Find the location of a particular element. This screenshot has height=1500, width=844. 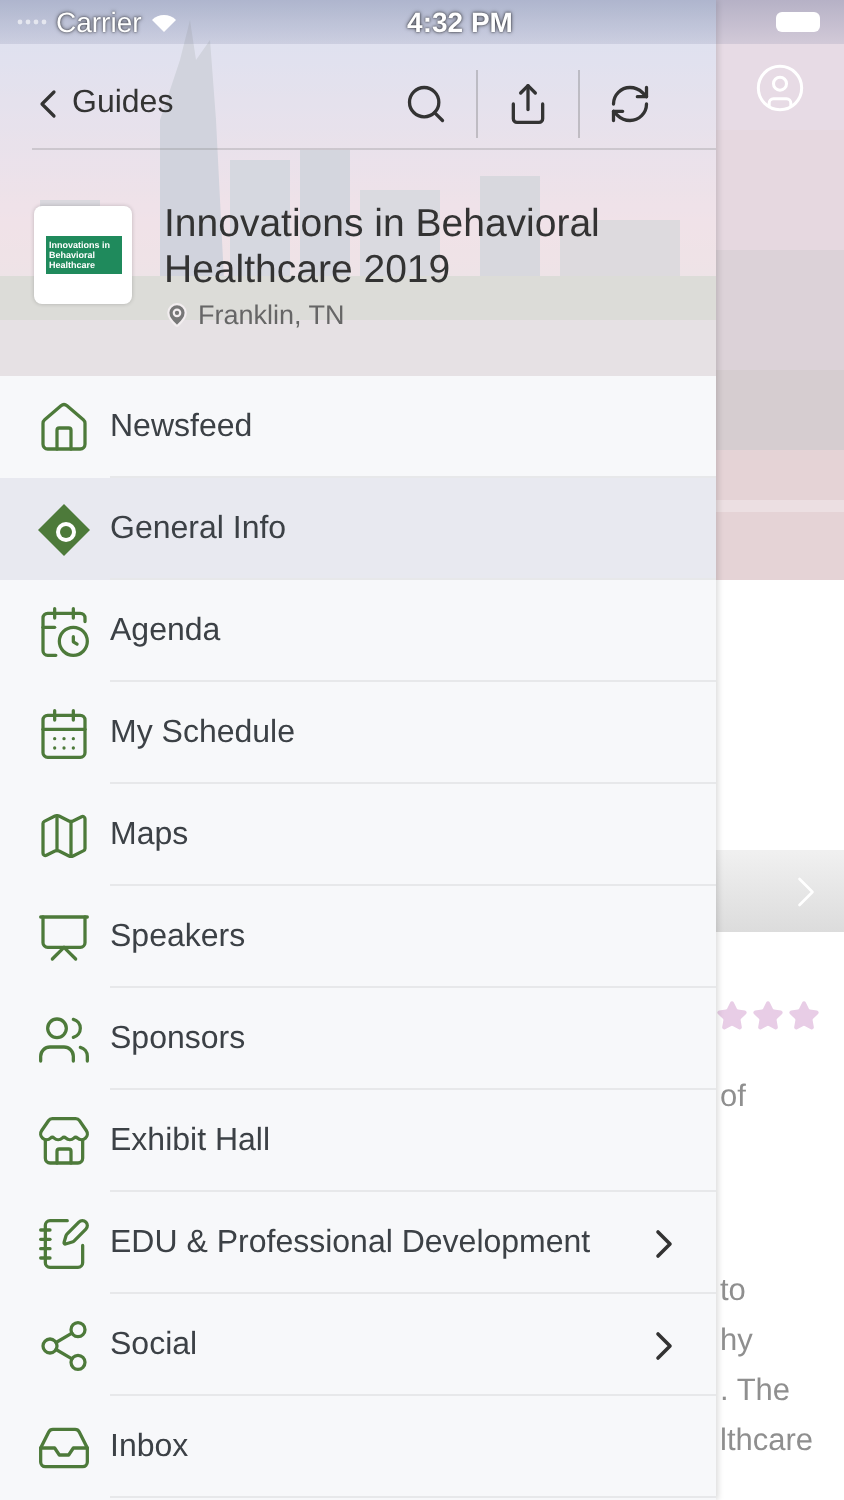

menu-item: Exhibit Hall is located at coordinates (358, 1141).